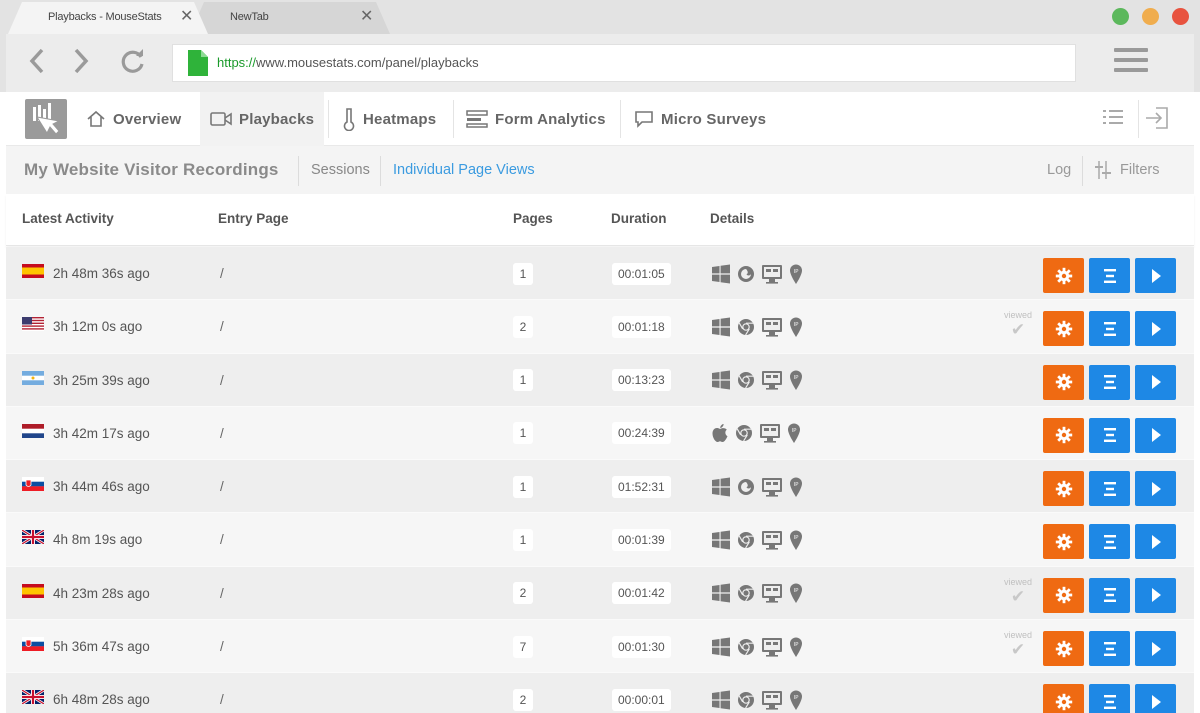 This screenshot has height=713, width=1200. What do you see at coordinates (600, 327) in the screenshot?
I see `table-row: 3h 12m 0s ago / 2 00:01:18 IP viewed ✔` at bounding box center [600, 327].